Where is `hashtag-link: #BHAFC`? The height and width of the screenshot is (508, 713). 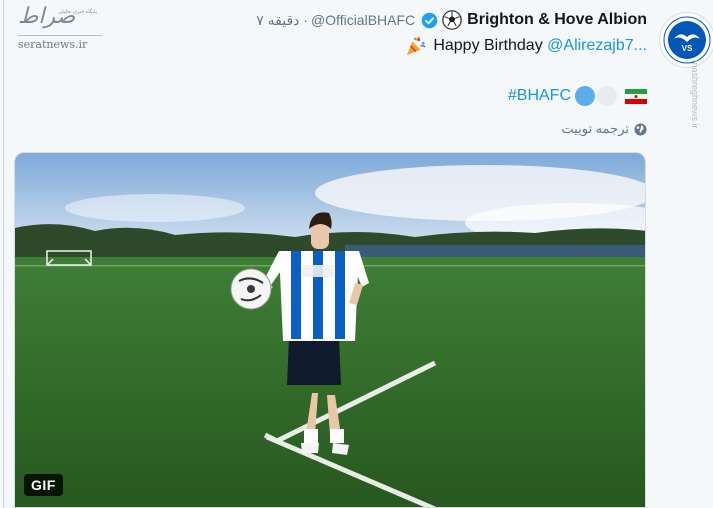
hashtag-link: #BHAFC is located at coordinates (539, 96).